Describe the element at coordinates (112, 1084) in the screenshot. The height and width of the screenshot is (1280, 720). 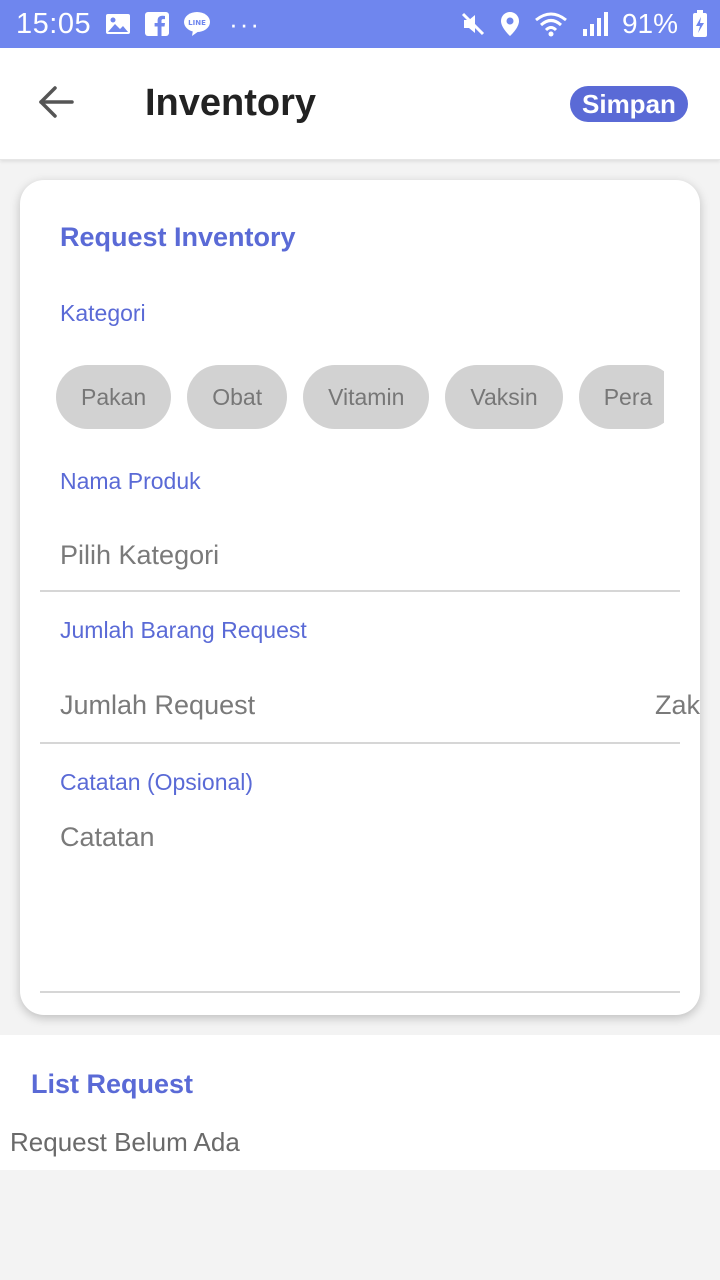
I see `request-list-title: List Request` at that location.